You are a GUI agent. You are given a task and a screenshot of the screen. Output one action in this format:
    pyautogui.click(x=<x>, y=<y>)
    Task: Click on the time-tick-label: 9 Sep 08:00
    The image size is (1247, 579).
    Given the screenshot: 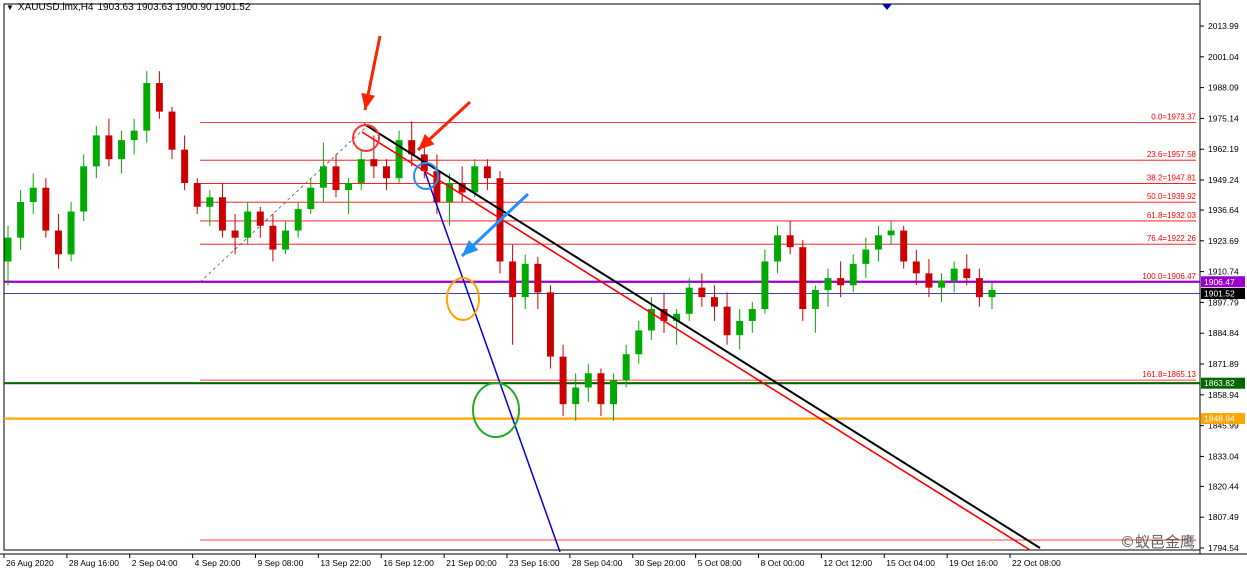 What is the action you would take?
    pyautogui.click(x=281, y=563)
    